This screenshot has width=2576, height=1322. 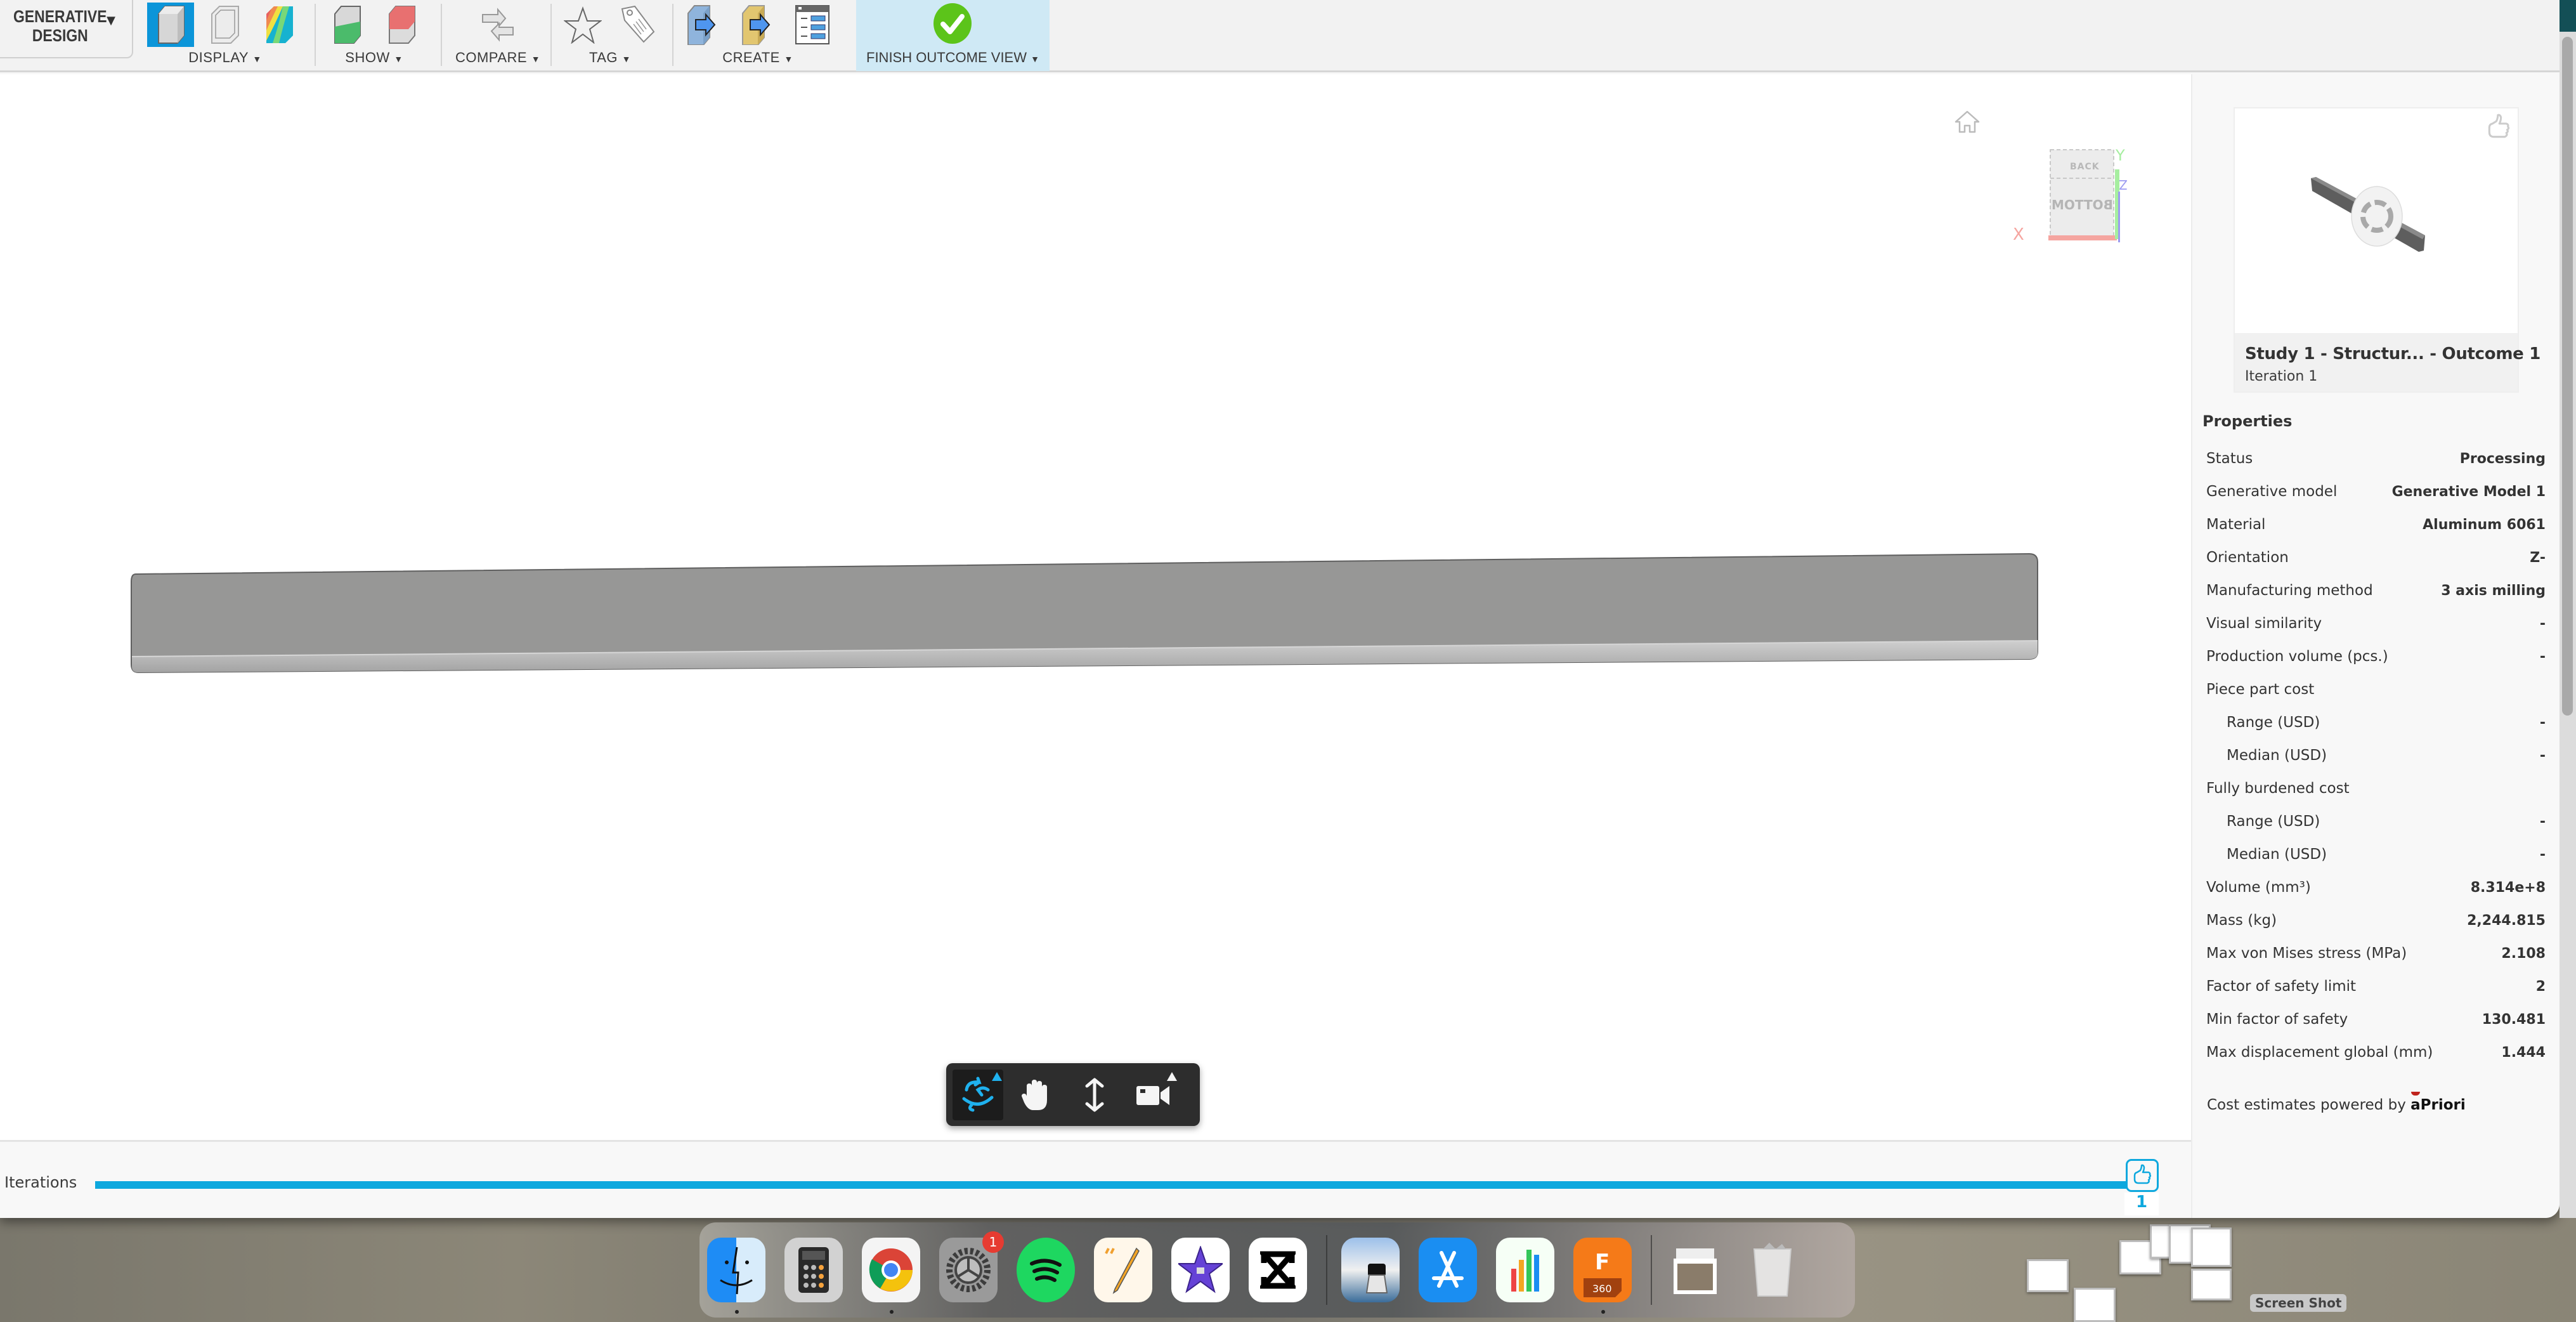 I want to click on show-obstacle-button, so click(x=402, y=25).